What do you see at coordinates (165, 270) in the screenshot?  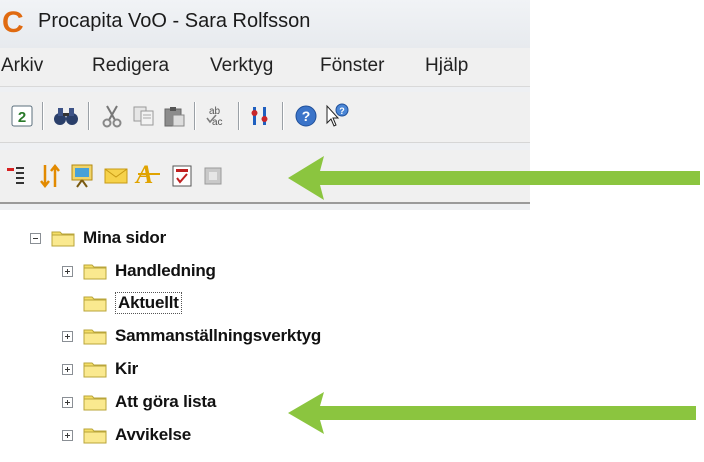 I see `tree-label: Handledning` at bounding box center [165, 270].